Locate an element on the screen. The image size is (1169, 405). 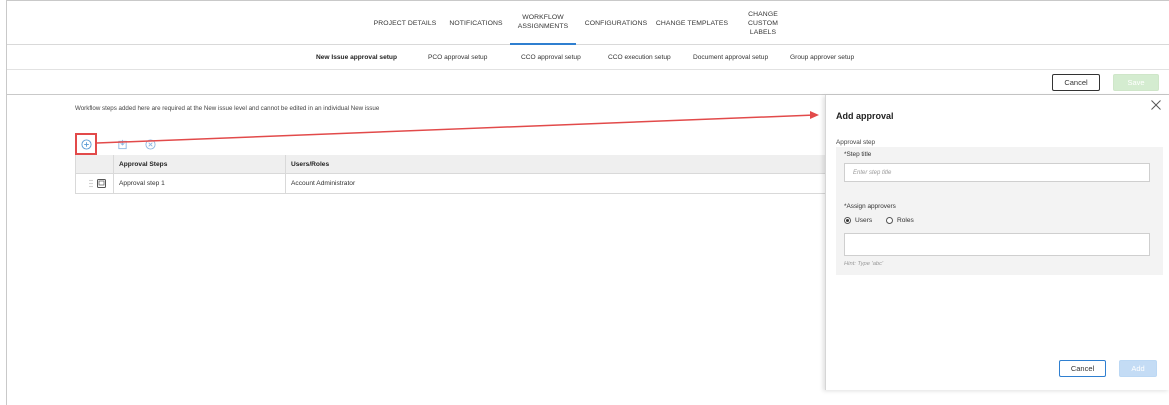
tab-workflow-assignments: WORKFLOW ASSIGNMENTS is located at coordinates (543, 23).